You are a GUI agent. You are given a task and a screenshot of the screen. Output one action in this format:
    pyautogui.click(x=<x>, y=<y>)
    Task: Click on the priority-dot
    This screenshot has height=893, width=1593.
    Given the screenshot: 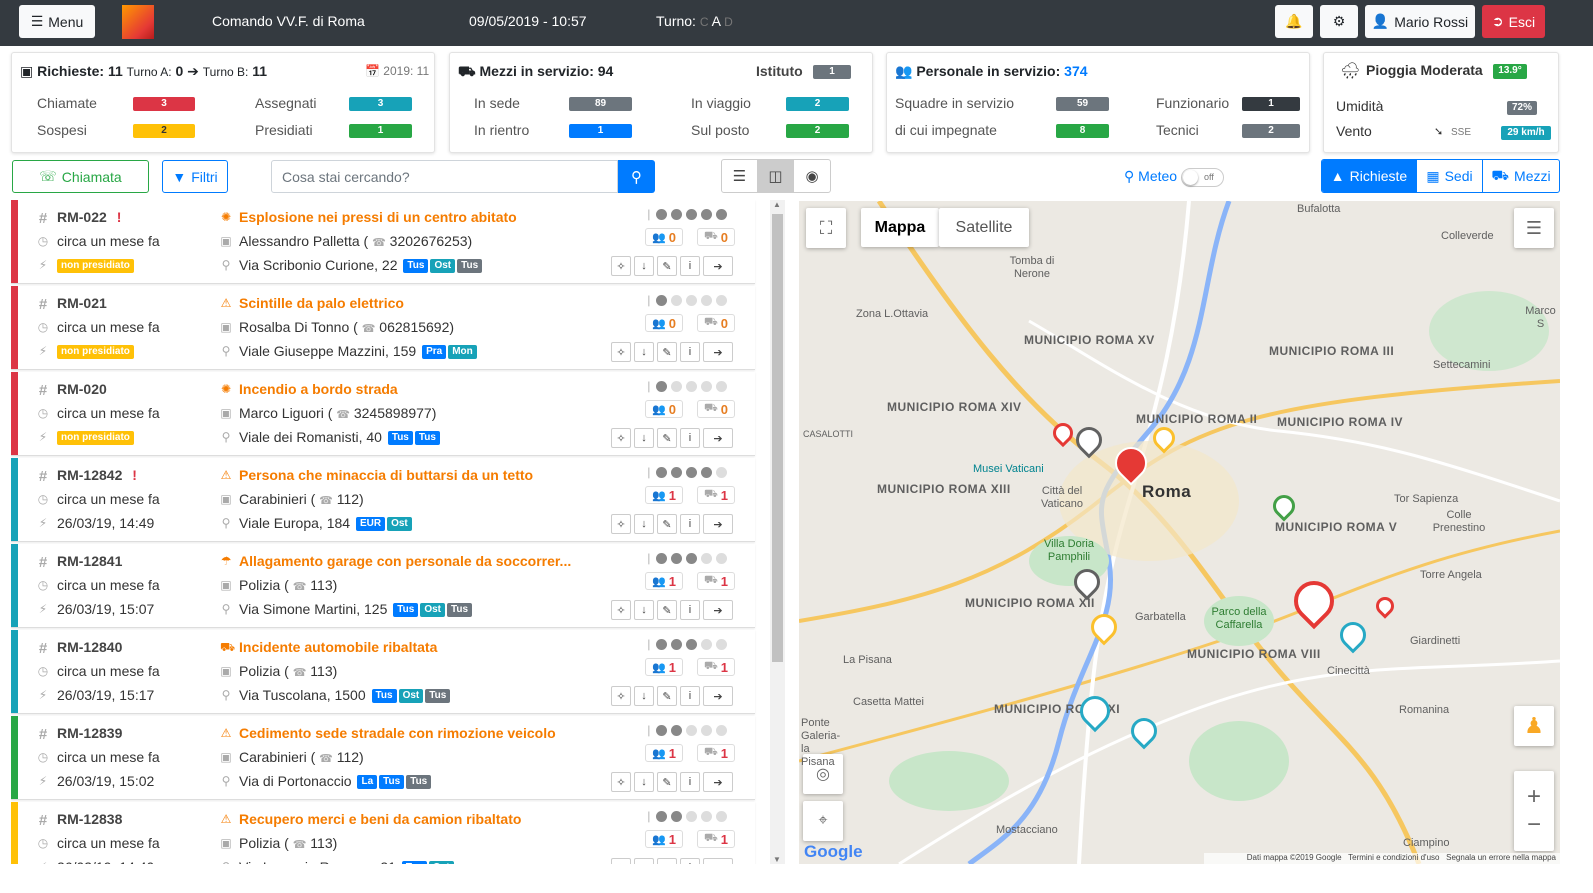 What is the action you would take?
    pyautogui.click(x=691, y=472)
    